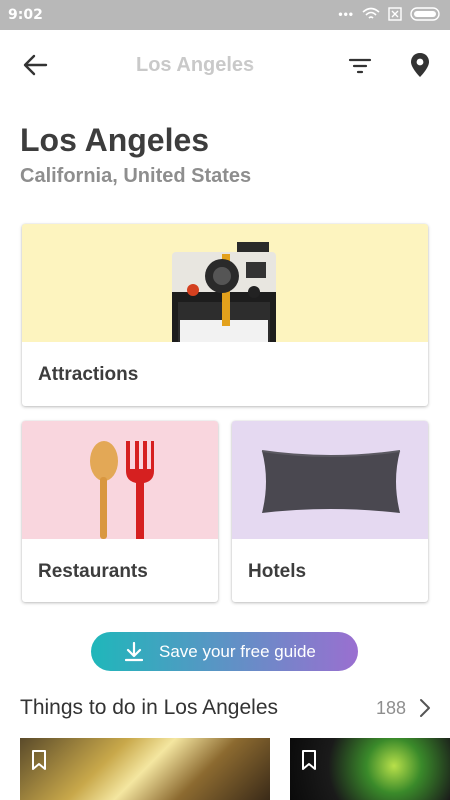 This screenshot has width=450, height=800. I want to click on save-guide-label: Save your free guide, so click(237, 651).